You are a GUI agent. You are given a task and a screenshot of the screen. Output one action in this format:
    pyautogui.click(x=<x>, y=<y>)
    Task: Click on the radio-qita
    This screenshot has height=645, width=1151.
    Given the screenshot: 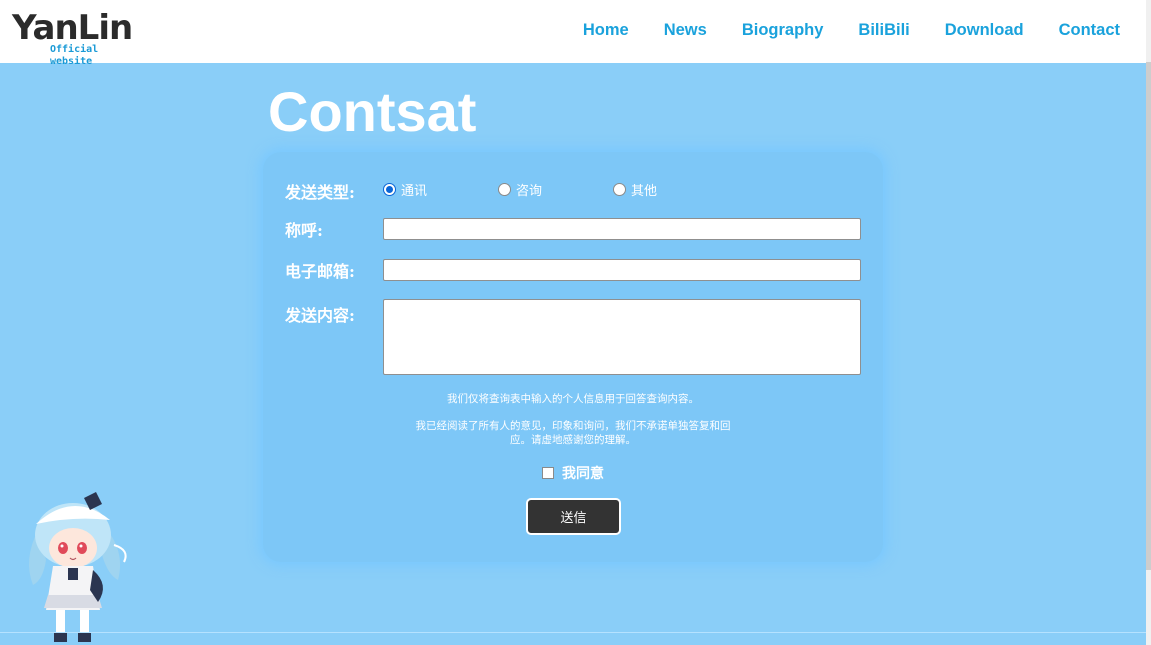 What is the action you would take?
    pyautogui.click(x=619, y=189)
    